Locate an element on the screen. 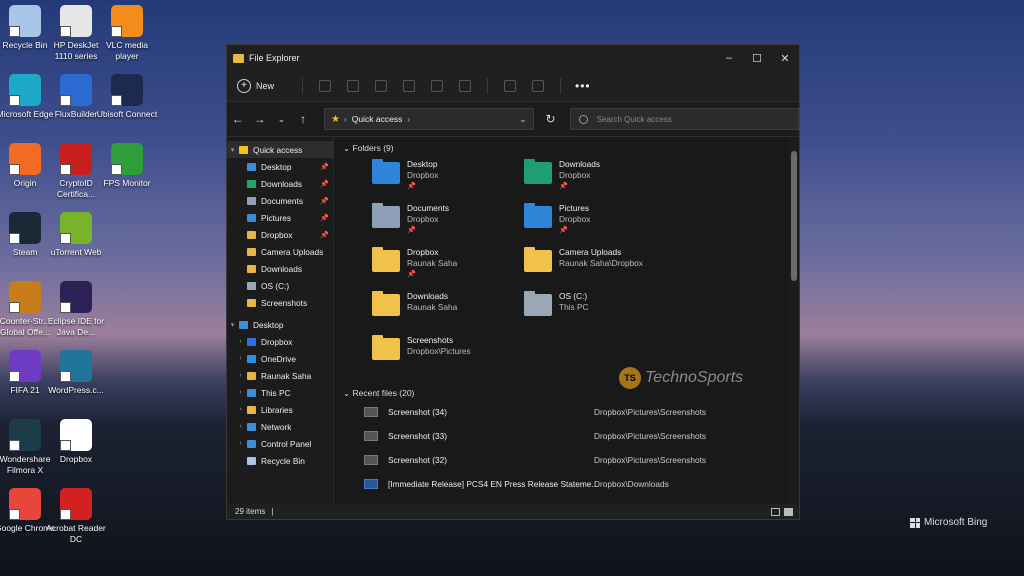 This screenshot has width=1024, height=576. share-icon is located at coordinates (437, 86).